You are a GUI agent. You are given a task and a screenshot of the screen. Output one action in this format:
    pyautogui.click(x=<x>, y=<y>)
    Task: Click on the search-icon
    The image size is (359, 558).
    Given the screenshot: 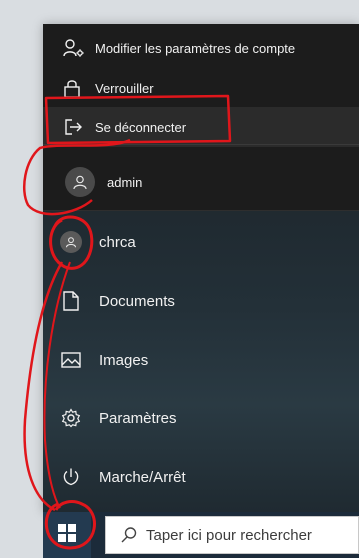 What is the action you would take?
    pyautogui.click(x=129, y=535)
    